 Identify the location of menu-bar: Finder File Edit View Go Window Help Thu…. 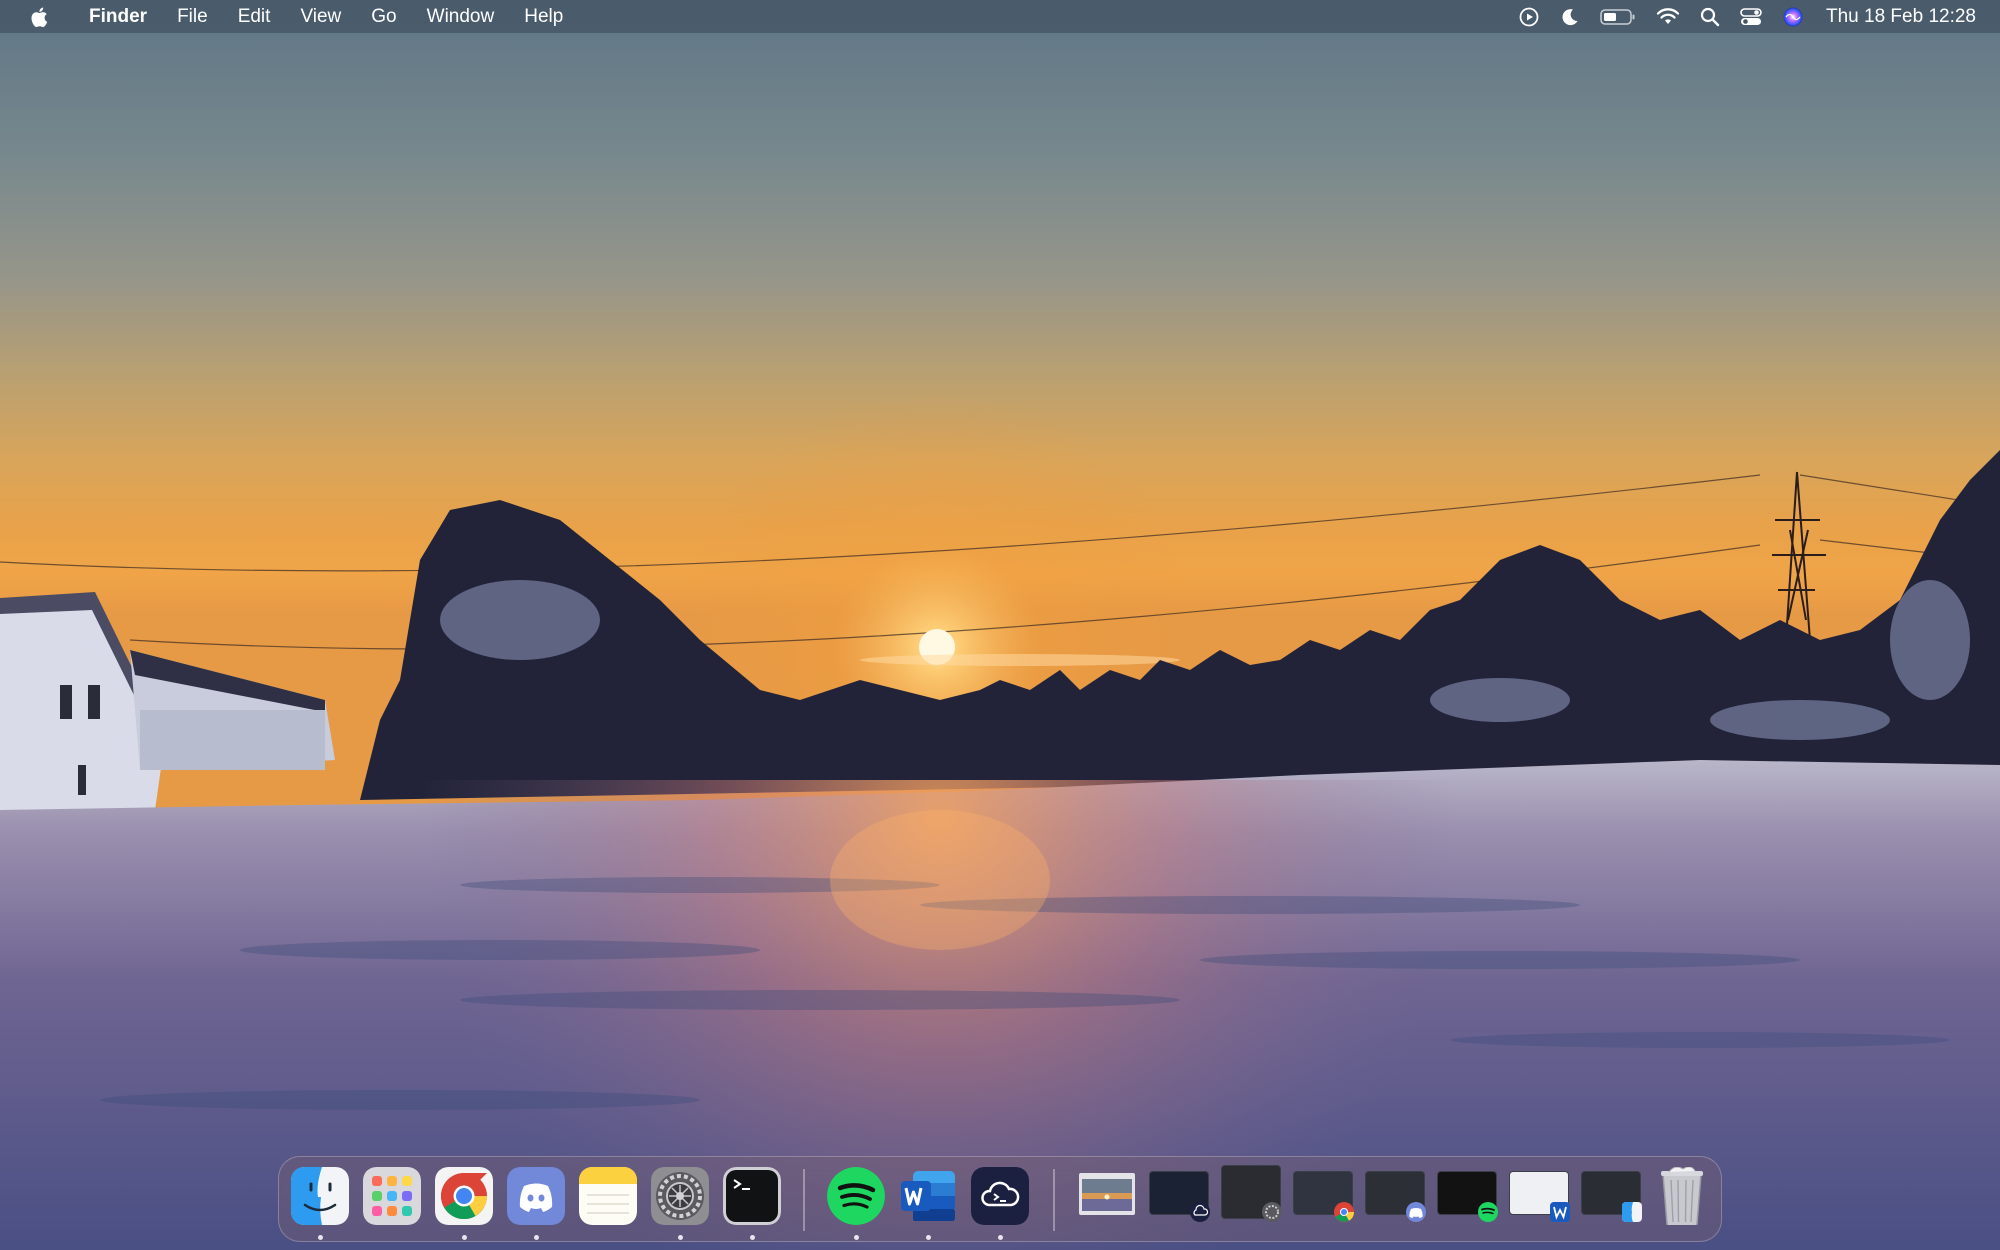
(1000, 16).